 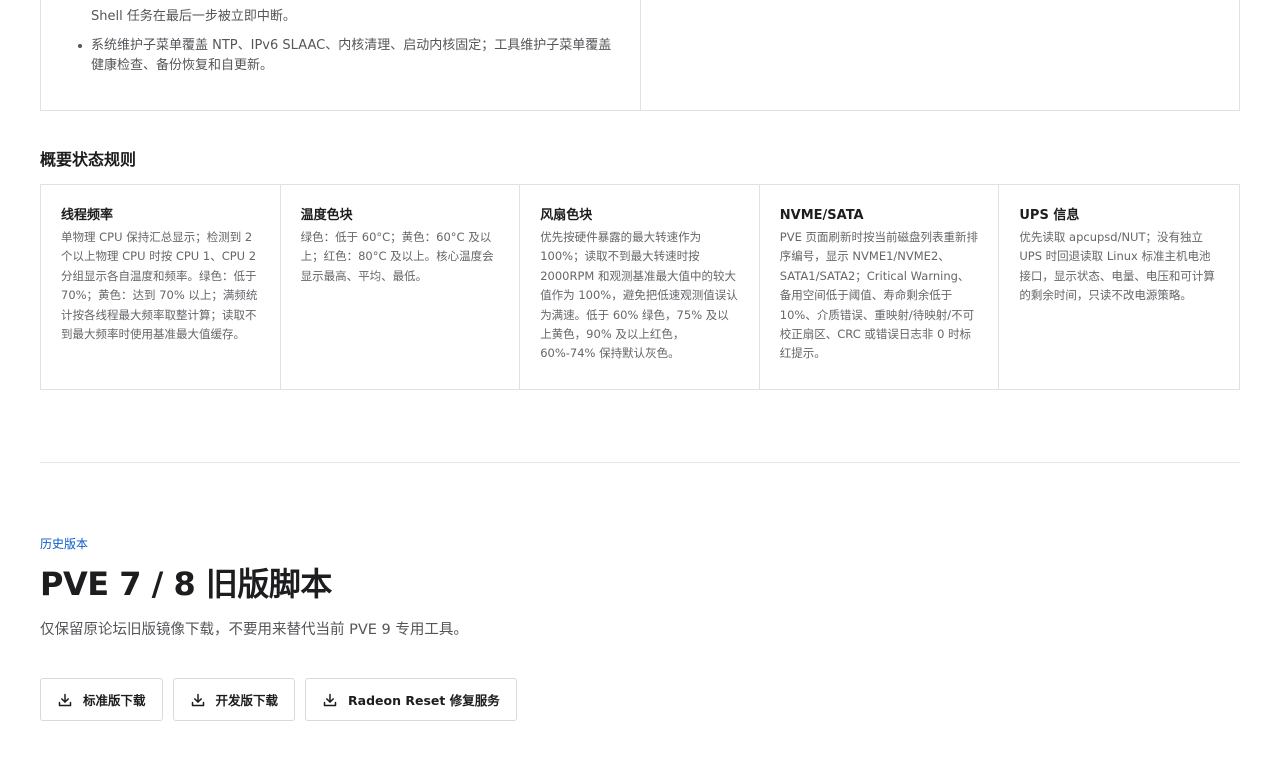 I want to click on features-partial-line: Shell 任务在最后一步被立即中断。, so click(x=193, y=16).